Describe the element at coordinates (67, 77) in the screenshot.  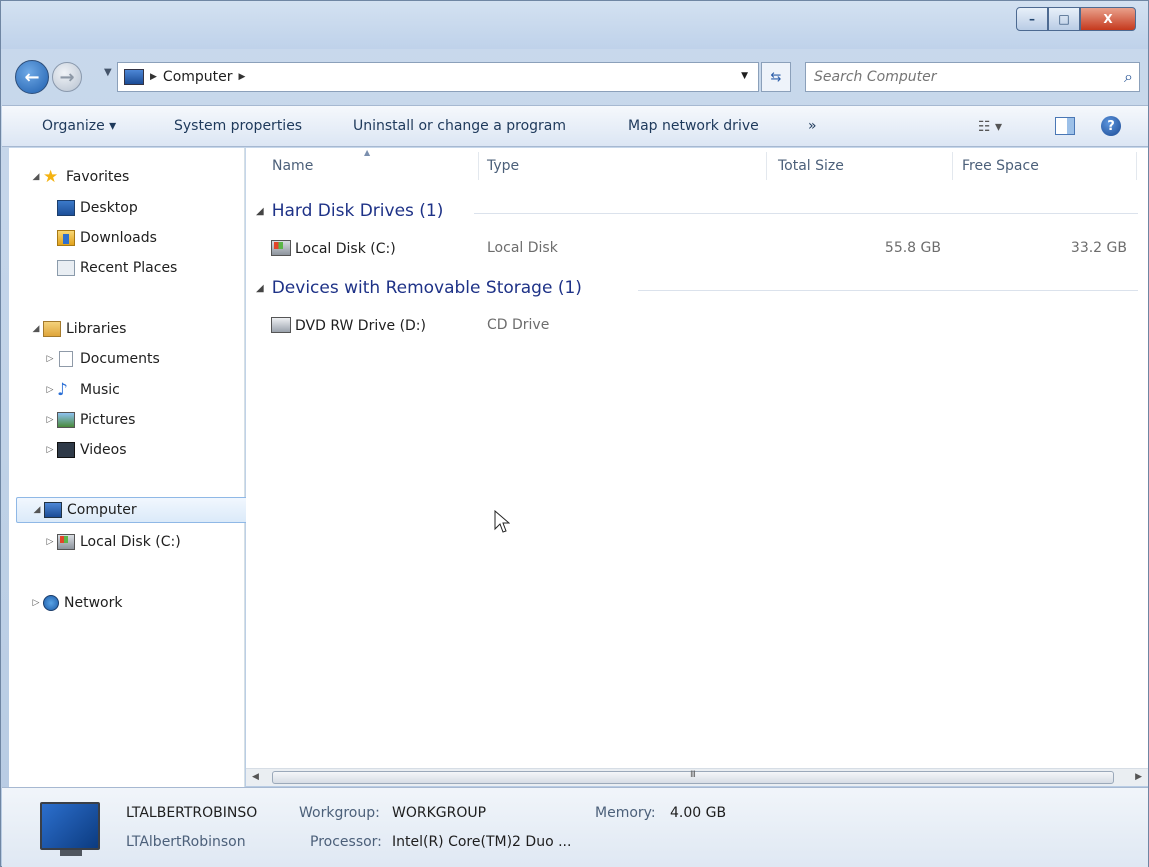
I see `forward-button: →` at that location.